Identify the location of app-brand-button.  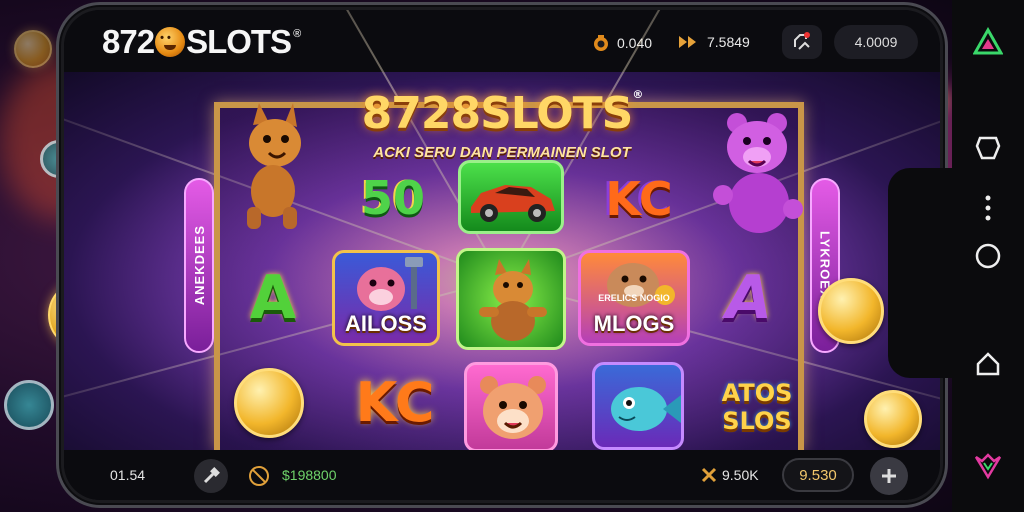
(988, 42).